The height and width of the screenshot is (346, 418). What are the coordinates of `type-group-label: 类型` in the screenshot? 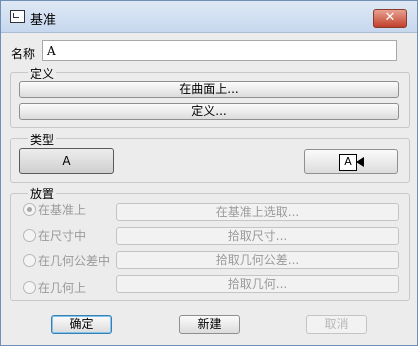 It's located at (42, 139).